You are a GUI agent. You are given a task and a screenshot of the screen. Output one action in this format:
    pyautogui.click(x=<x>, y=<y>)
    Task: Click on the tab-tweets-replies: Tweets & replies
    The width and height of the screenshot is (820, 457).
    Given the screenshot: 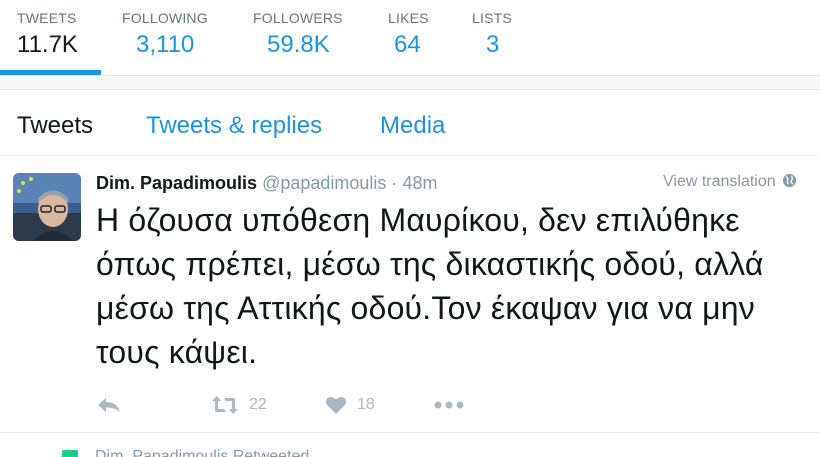 What is the action you would take?
    pyautogui.click(x=234, y=126)
    